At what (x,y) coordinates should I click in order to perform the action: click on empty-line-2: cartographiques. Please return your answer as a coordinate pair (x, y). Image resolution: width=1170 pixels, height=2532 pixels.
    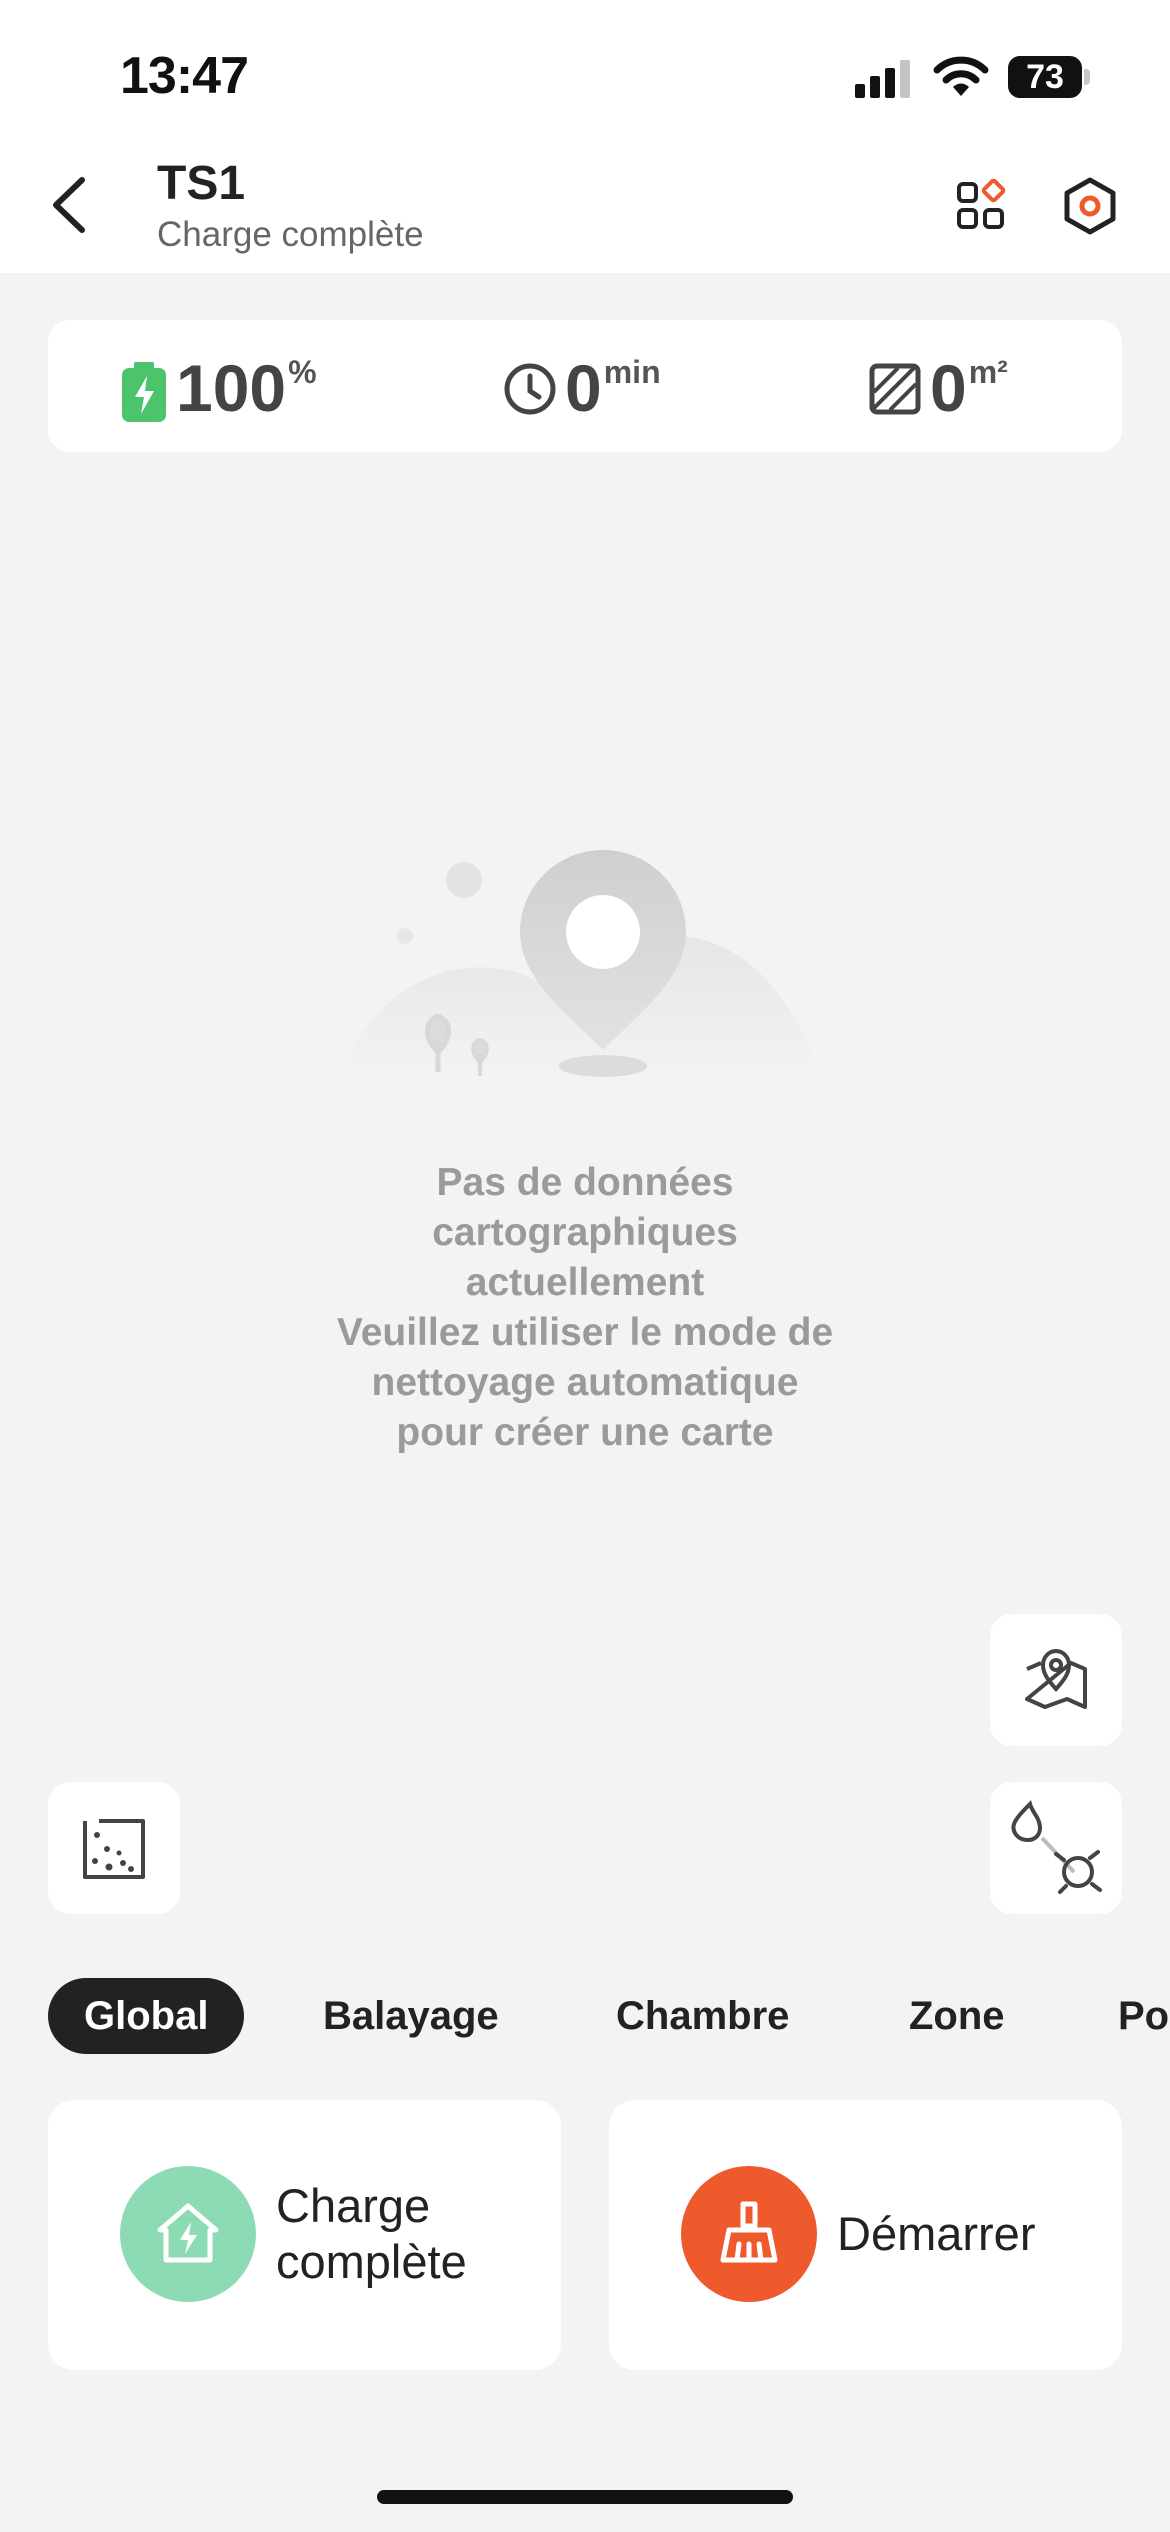
    Looking at the image, I should click on (585, 1232).